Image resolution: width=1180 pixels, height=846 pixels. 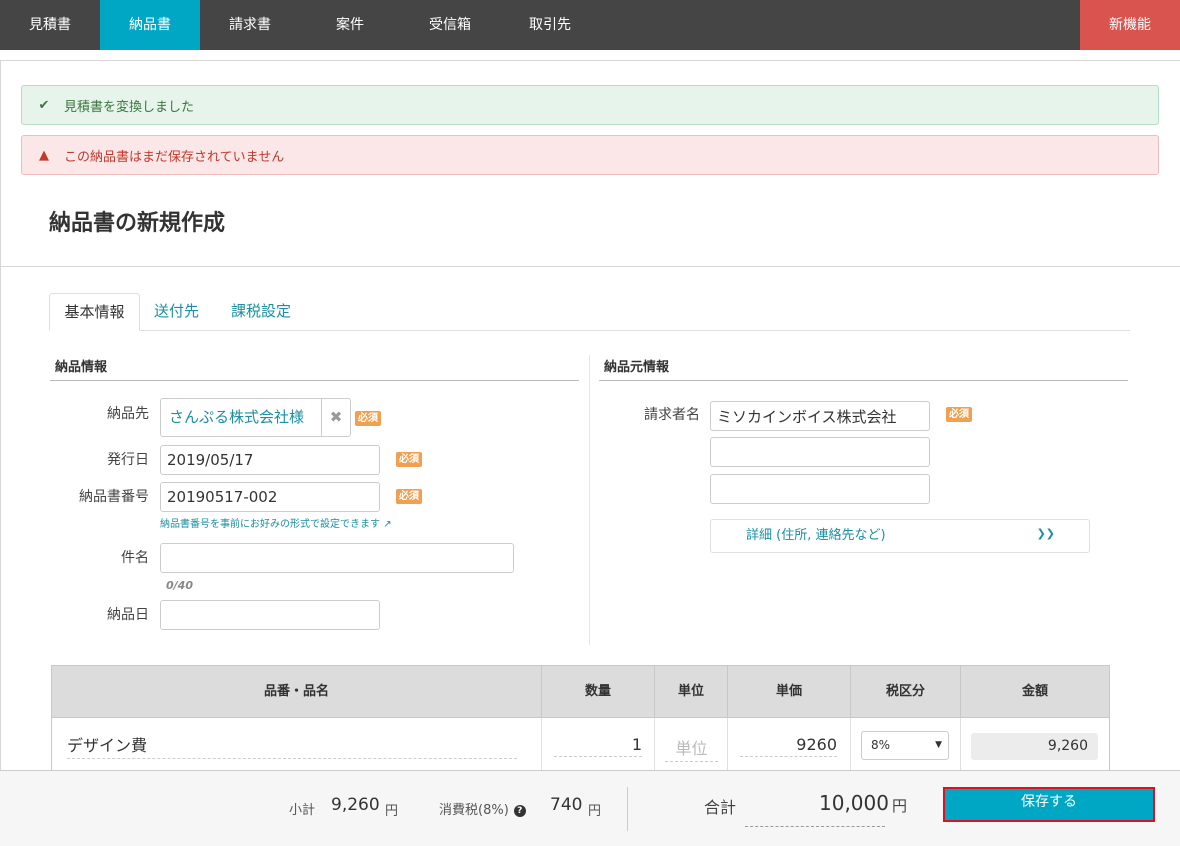 I want to click on unit-cell: 単位, so click(x=691, y=745).